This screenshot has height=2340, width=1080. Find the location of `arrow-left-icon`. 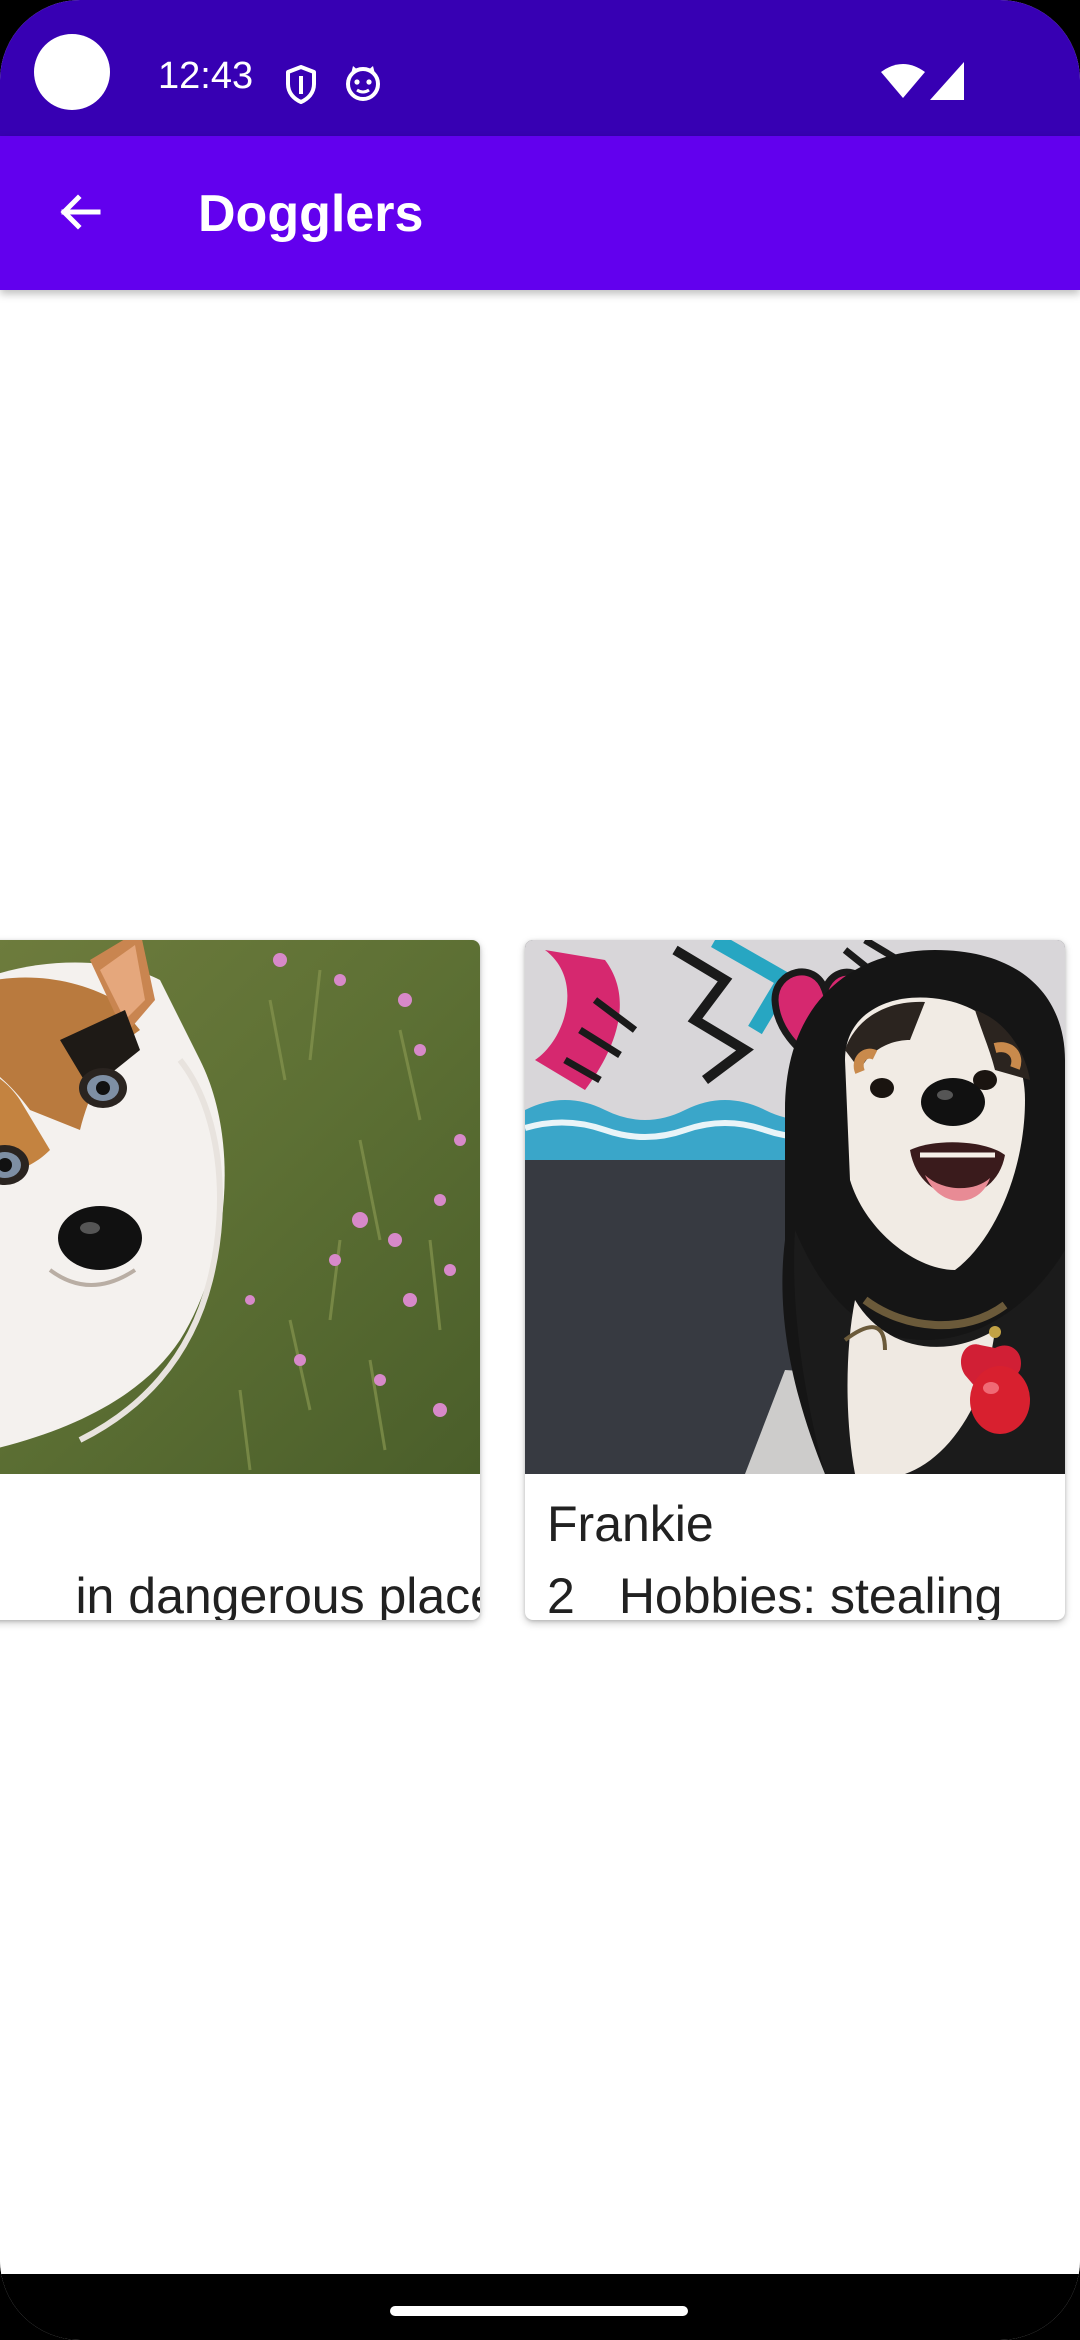

arrow-left-icon is located at coordinates (80, 212).